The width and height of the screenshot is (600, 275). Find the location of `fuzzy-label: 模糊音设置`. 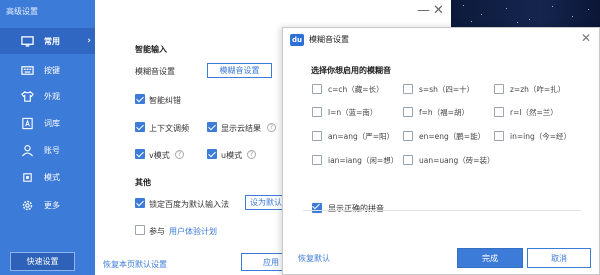

fuzzy-label: 模糊音设置 is located at coordinates (155, 71).